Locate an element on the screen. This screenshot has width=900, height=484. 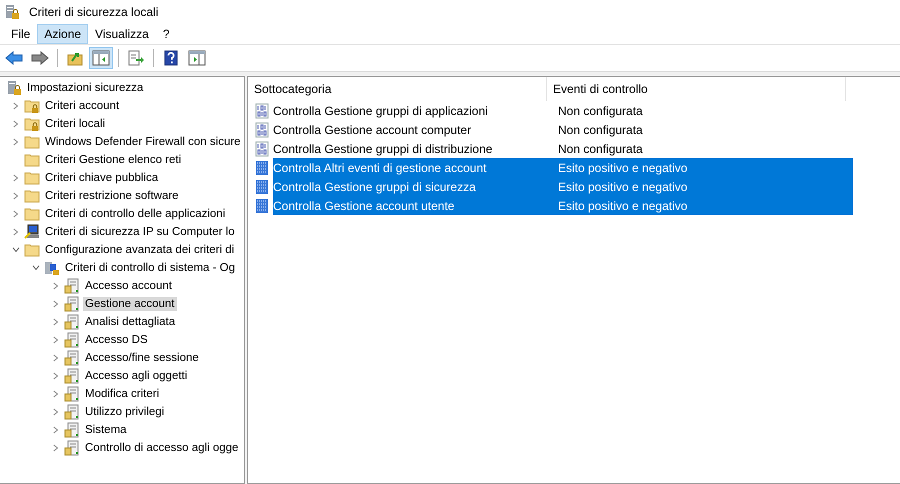
tree-item: Criteri locali is located at coordinates (75, 124).